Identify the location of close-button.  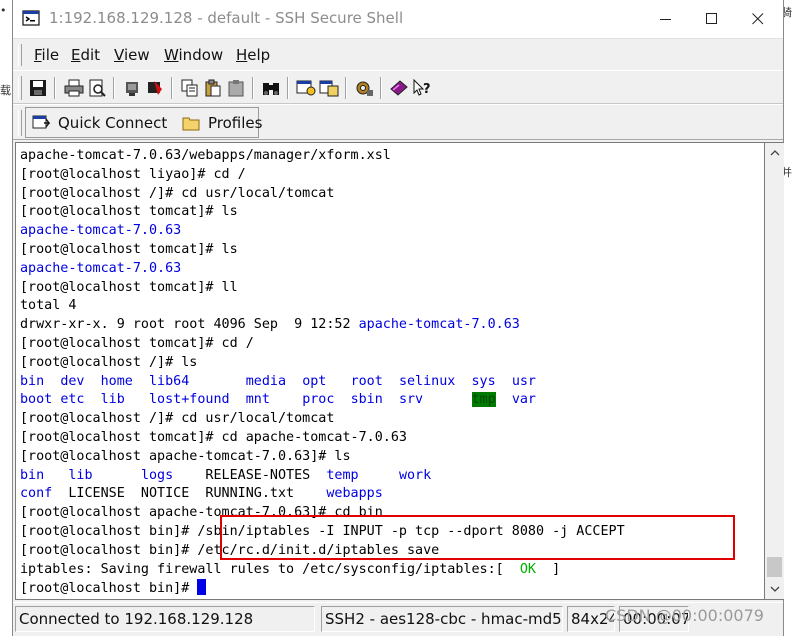
(758, 19).